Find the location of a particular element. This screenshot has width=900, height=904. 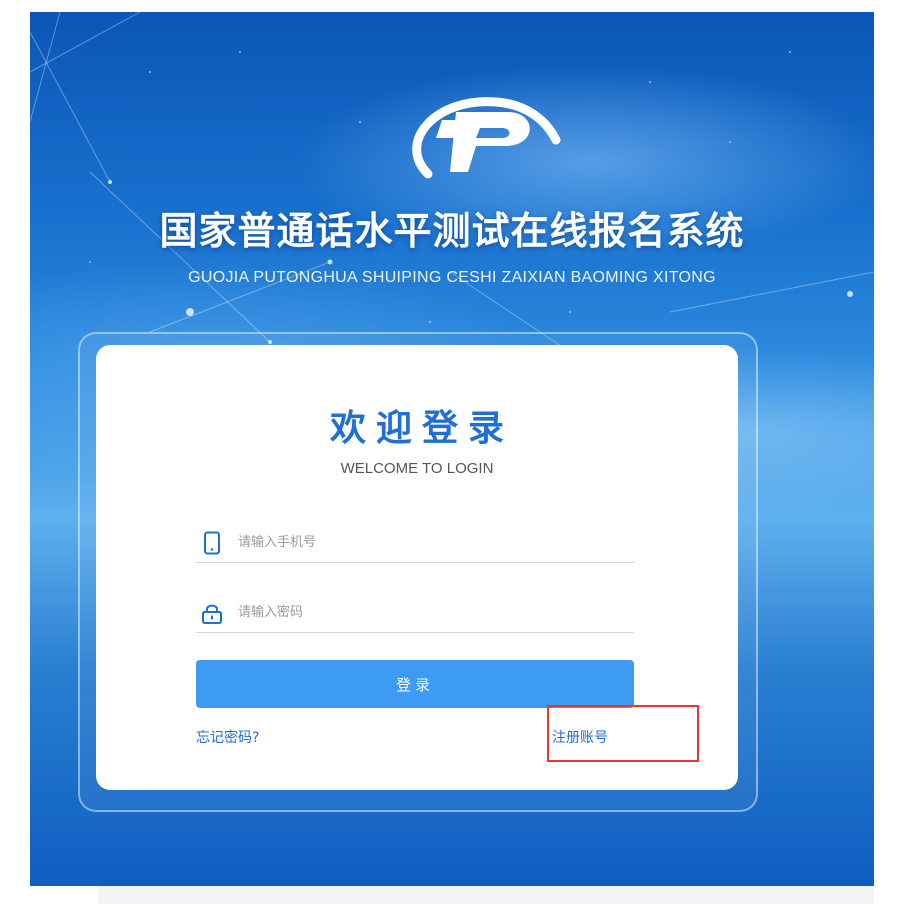

forgot-password-link: 忘记密码? is located at coordinates (227, 737).